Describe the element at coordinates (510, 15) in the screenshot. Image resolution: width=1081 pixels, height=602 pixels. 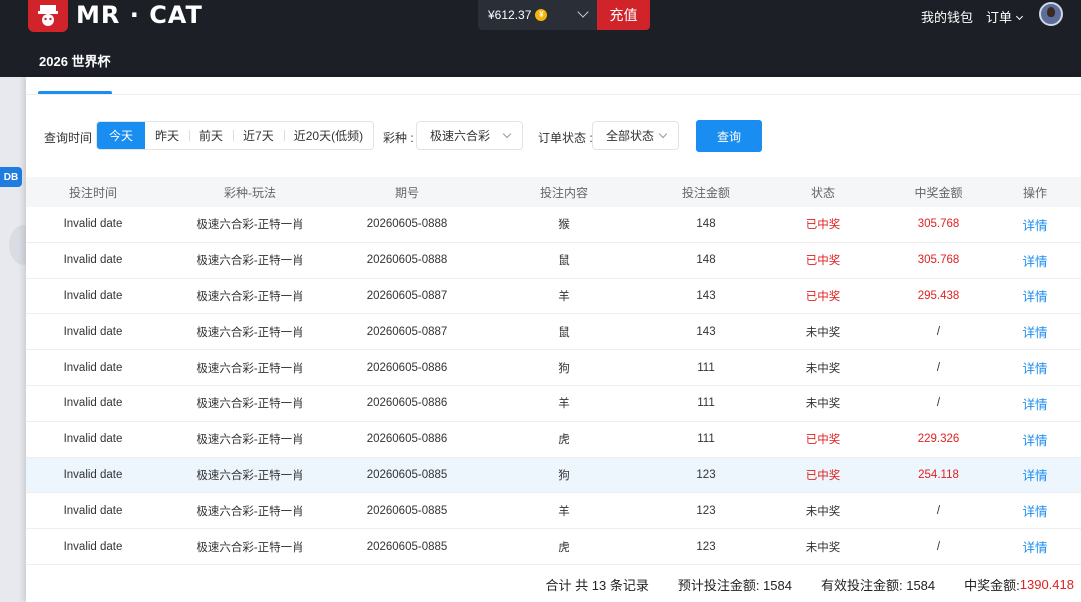
I see `balance-amount: ¥612.37` at that location.